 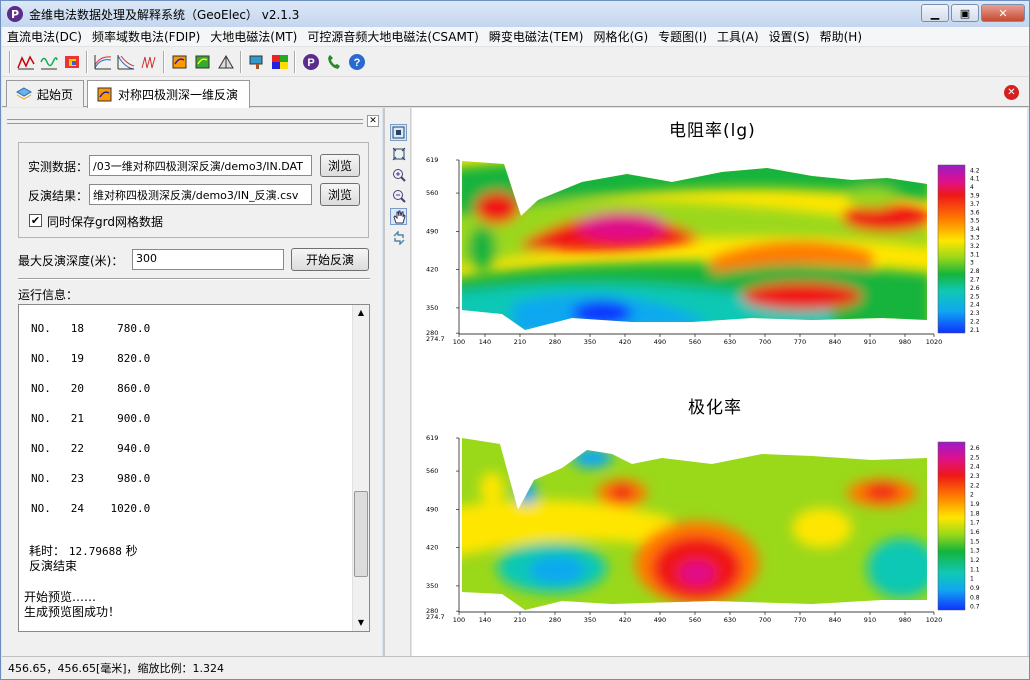 I want to click on zoom-in-icon, so click(x=398, y=174).